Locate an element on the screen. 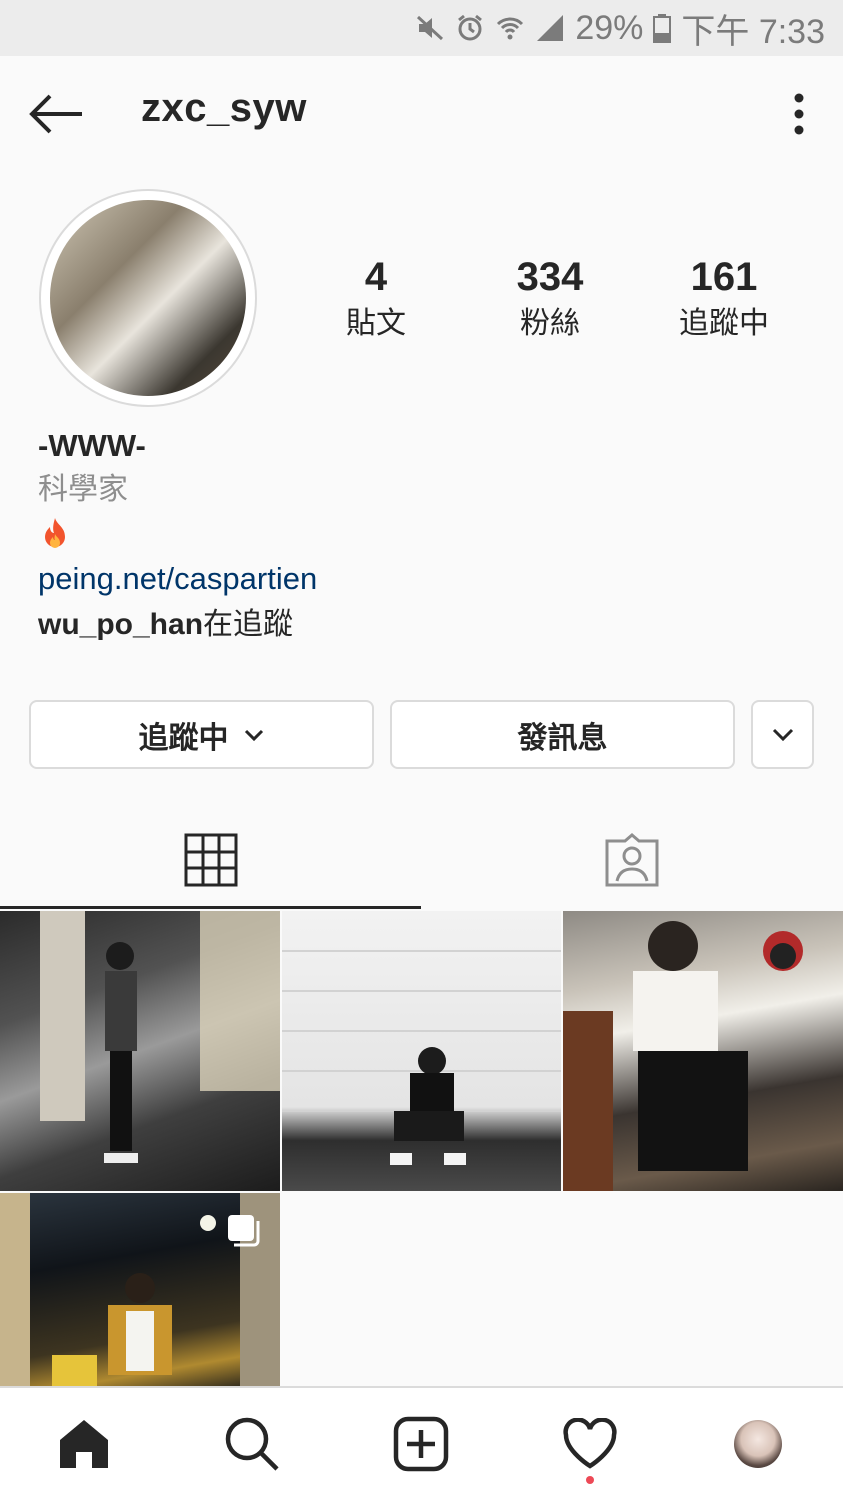  fire-icon is located at coordinates (428, 534).